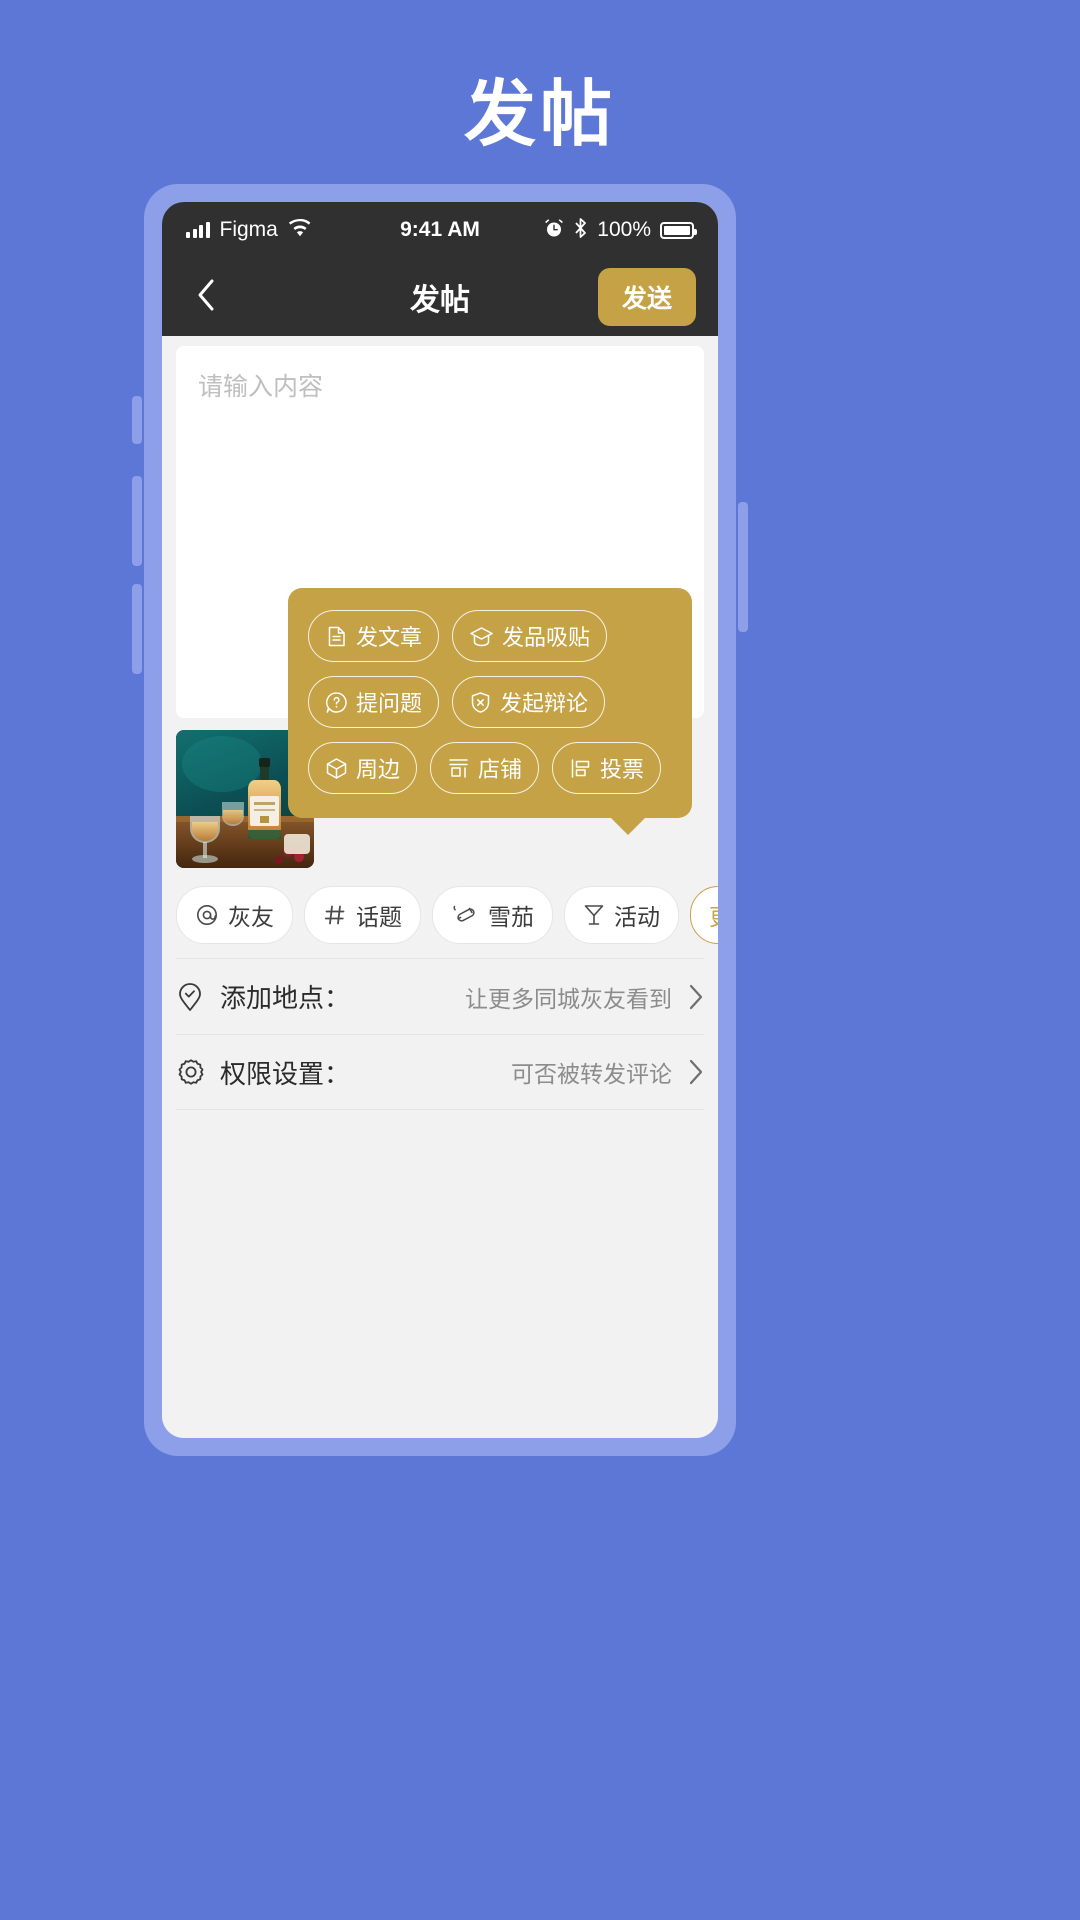 The width and height of the screenshot is (1080, 1920). I want to click on cocktail-glass-icon, so click(594, 915).